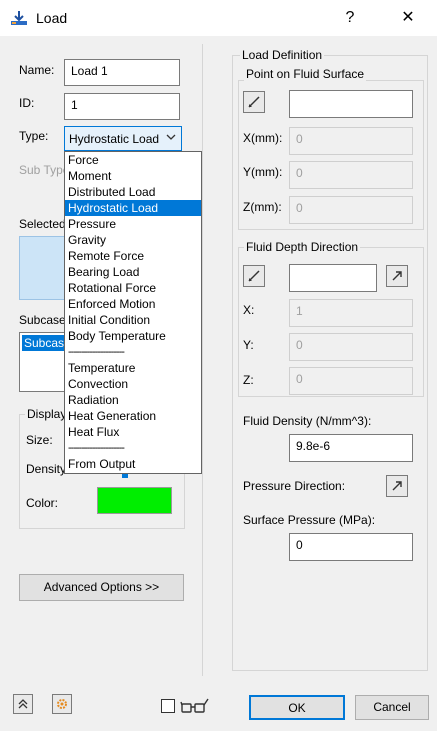  What do you see at coordinates (408, 18) in the screenshot?
I see `close-button: ✕` at bounding box center [408, 18].